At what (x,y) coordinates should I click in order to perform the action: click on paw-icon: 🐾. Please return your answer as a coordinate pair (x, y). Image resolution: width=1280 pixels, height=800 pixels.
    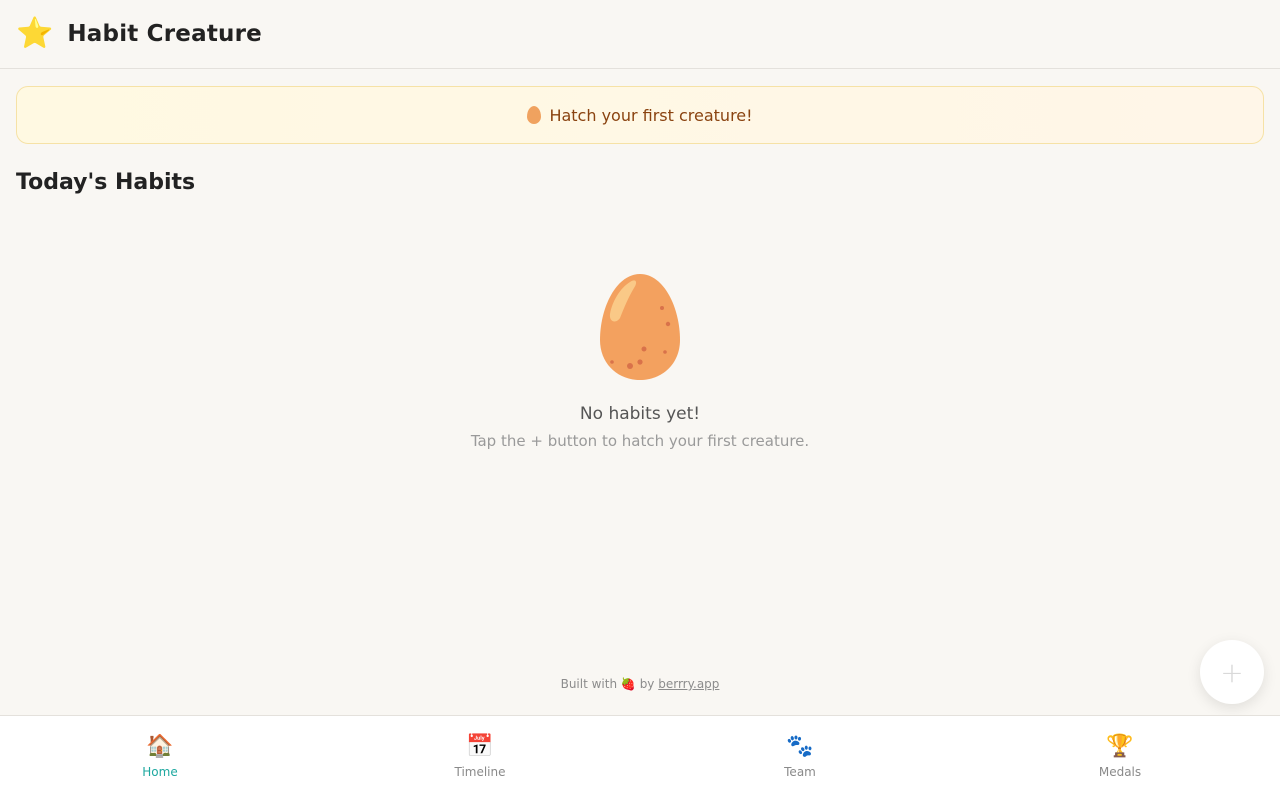
    Looking at the image, I should click on (800, 746).